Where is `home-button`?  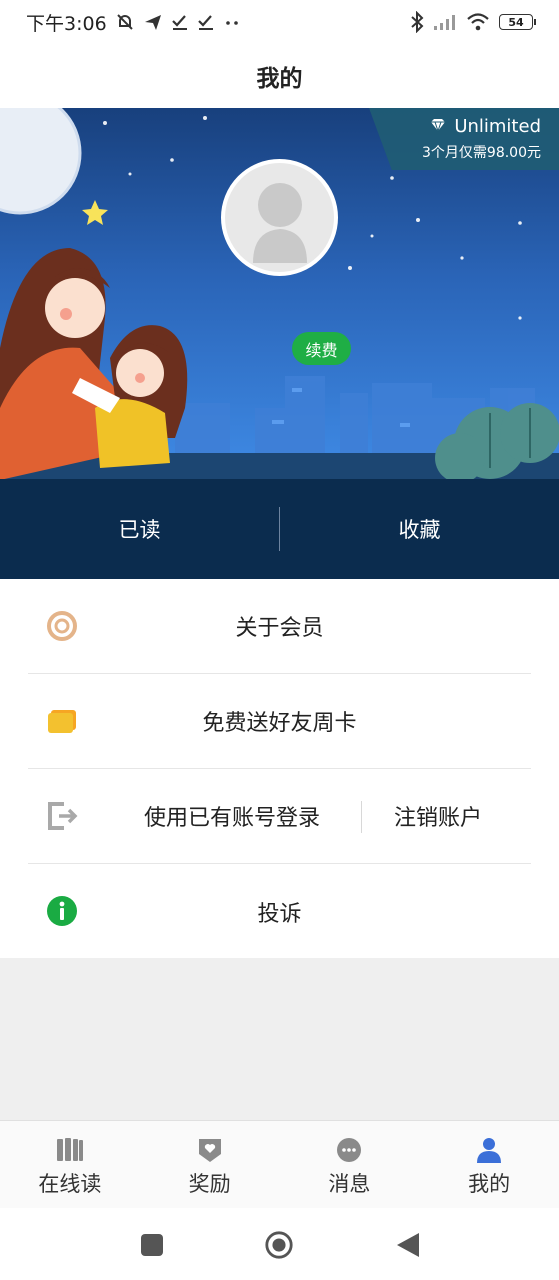
home-button is located at coordinates (279, 1245).